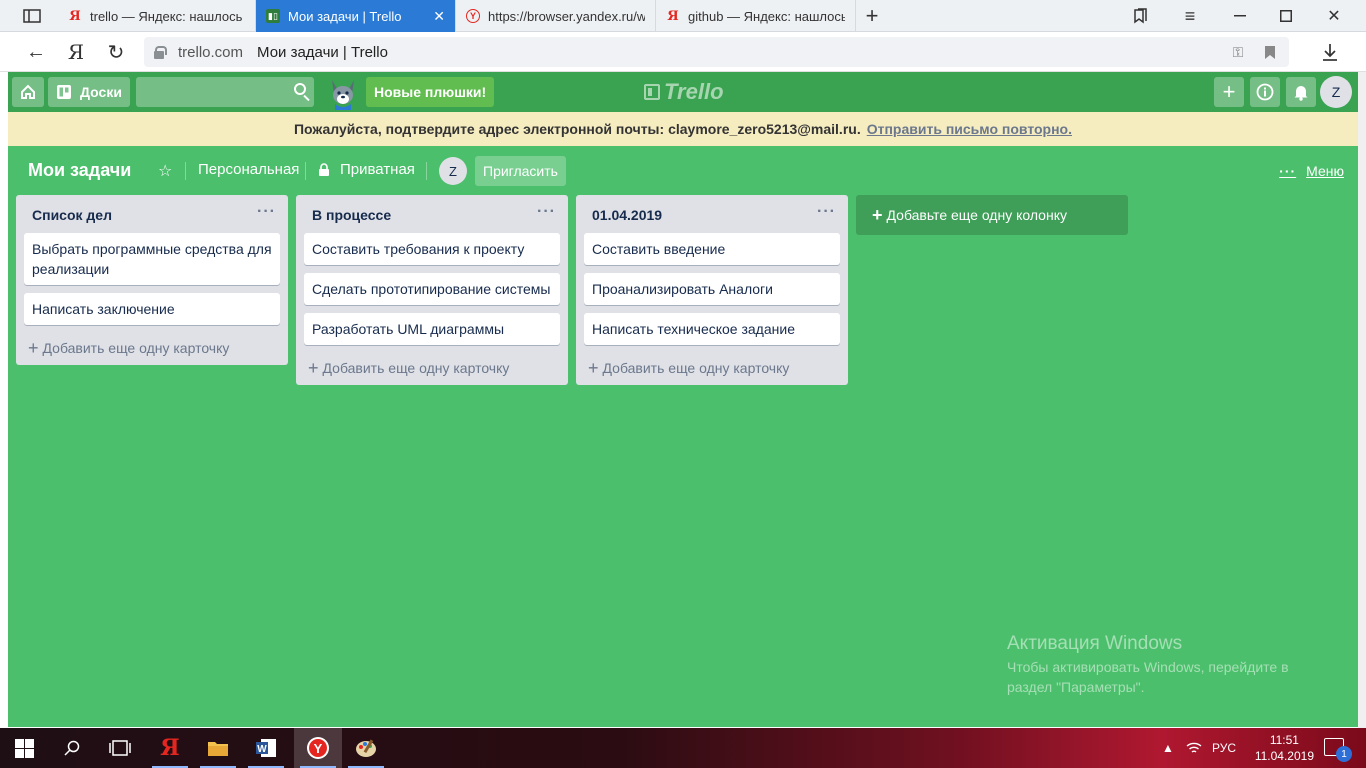  I want to click on scrollbar, so click(1362, 400).